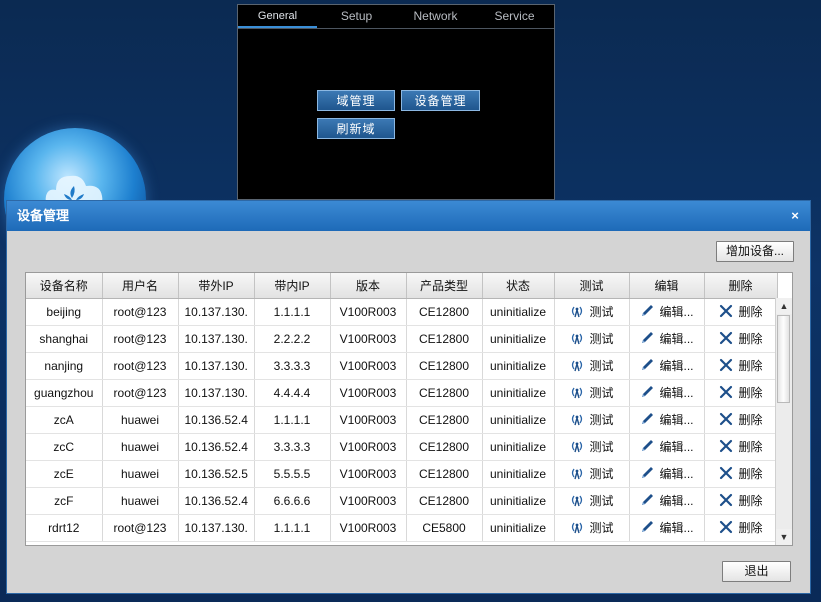 Image resolution: width=821 pixels, height=602 pixels. Describe the element at coordinates (140, 447) in the screenshot. I see `cell-user: huawei` at that location.